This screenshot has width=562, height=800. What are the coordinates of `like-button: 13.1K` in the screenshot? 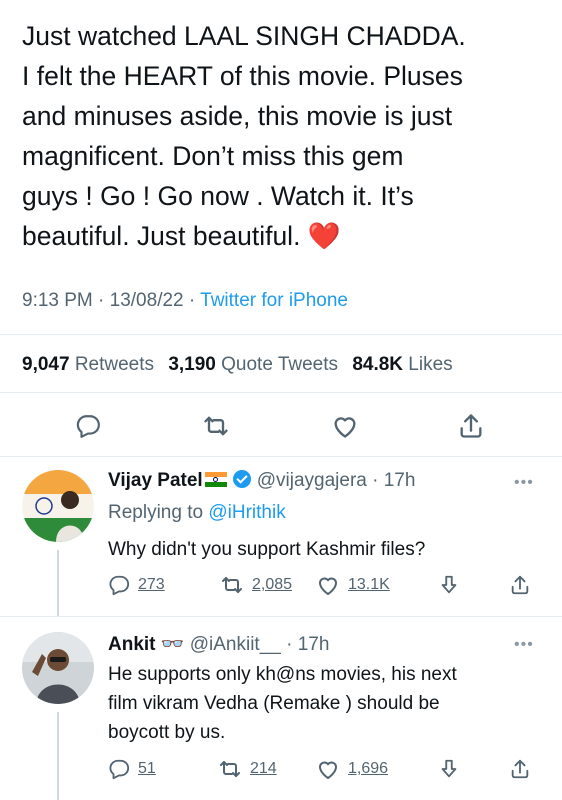 It's located at (353, 585).